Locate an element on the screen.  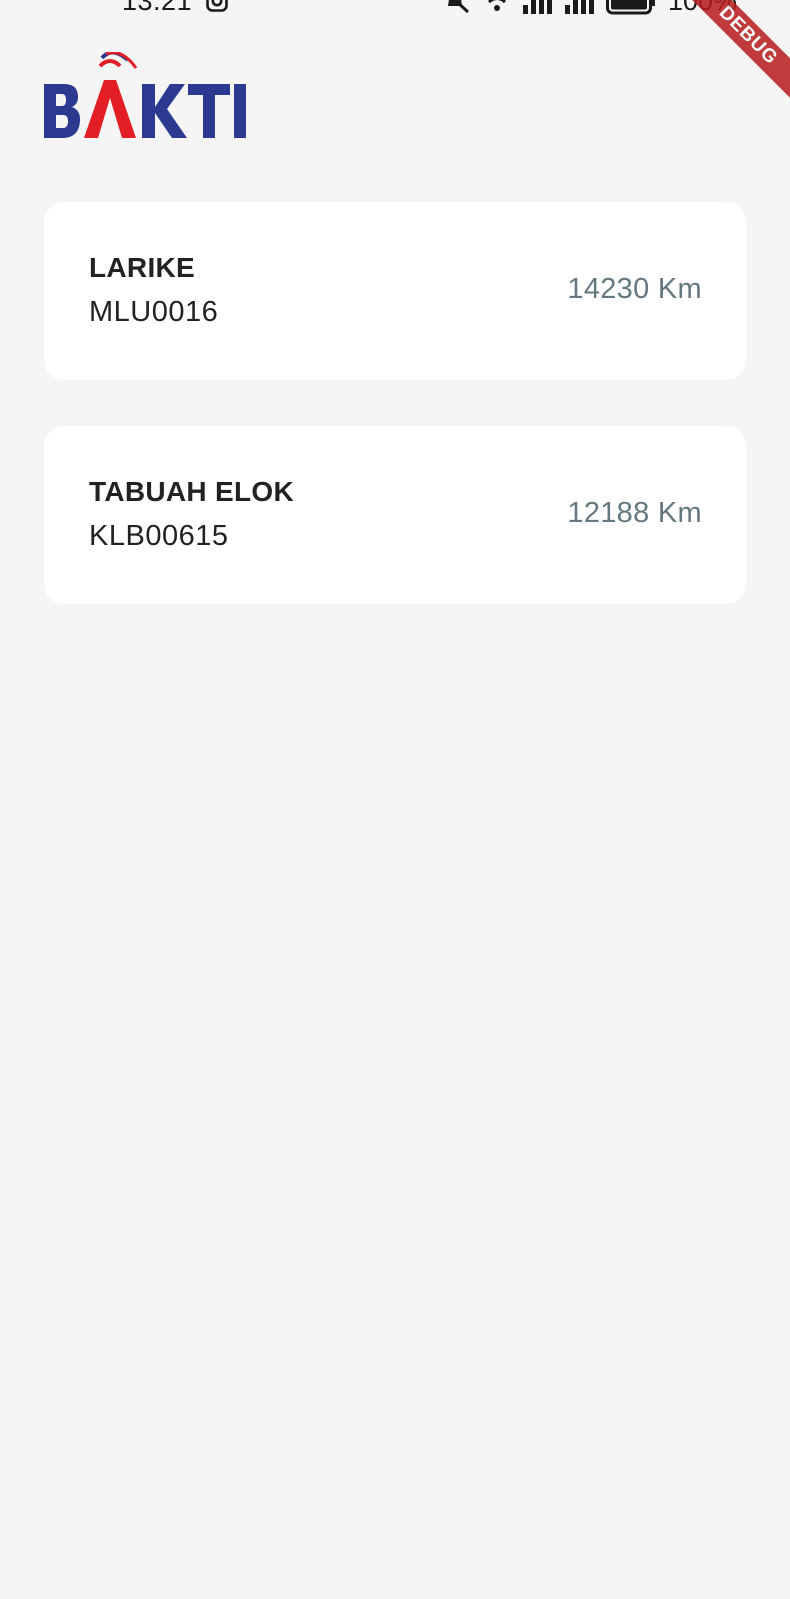
instagram-icon is located at coordinates (217, 6).